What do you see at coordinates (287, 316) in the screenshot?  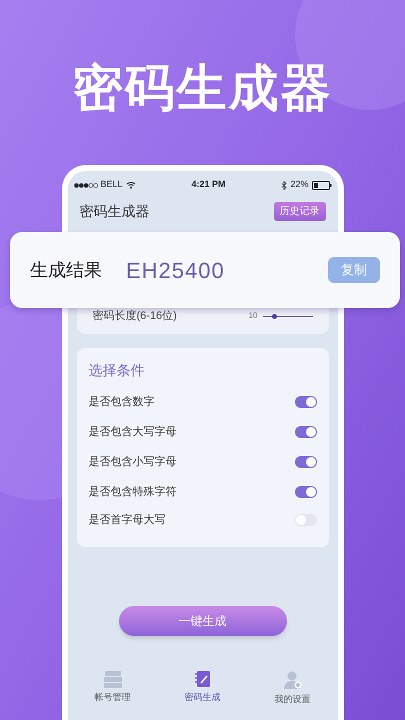 I see `length-slider` at bounding box center [287, 316].